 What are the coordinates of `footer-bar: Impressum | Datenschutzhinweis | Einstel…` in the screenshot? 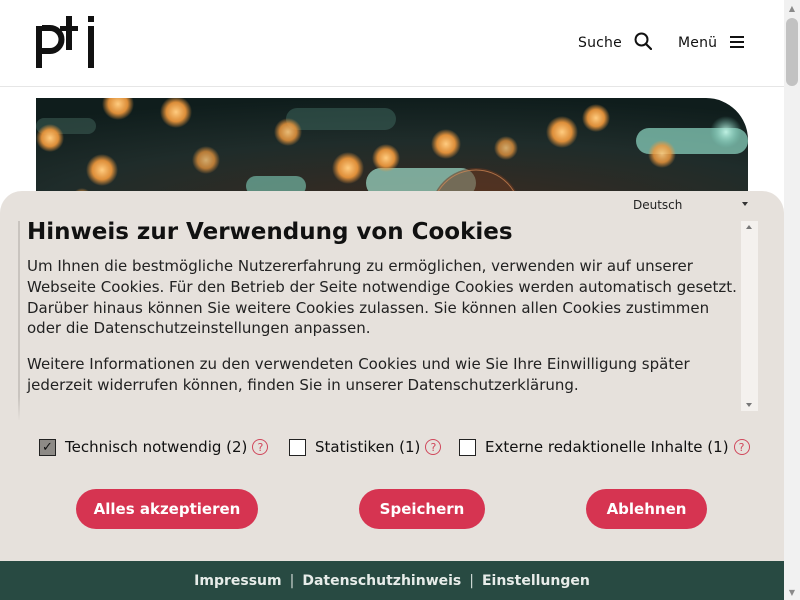 It's located at (392, 580).